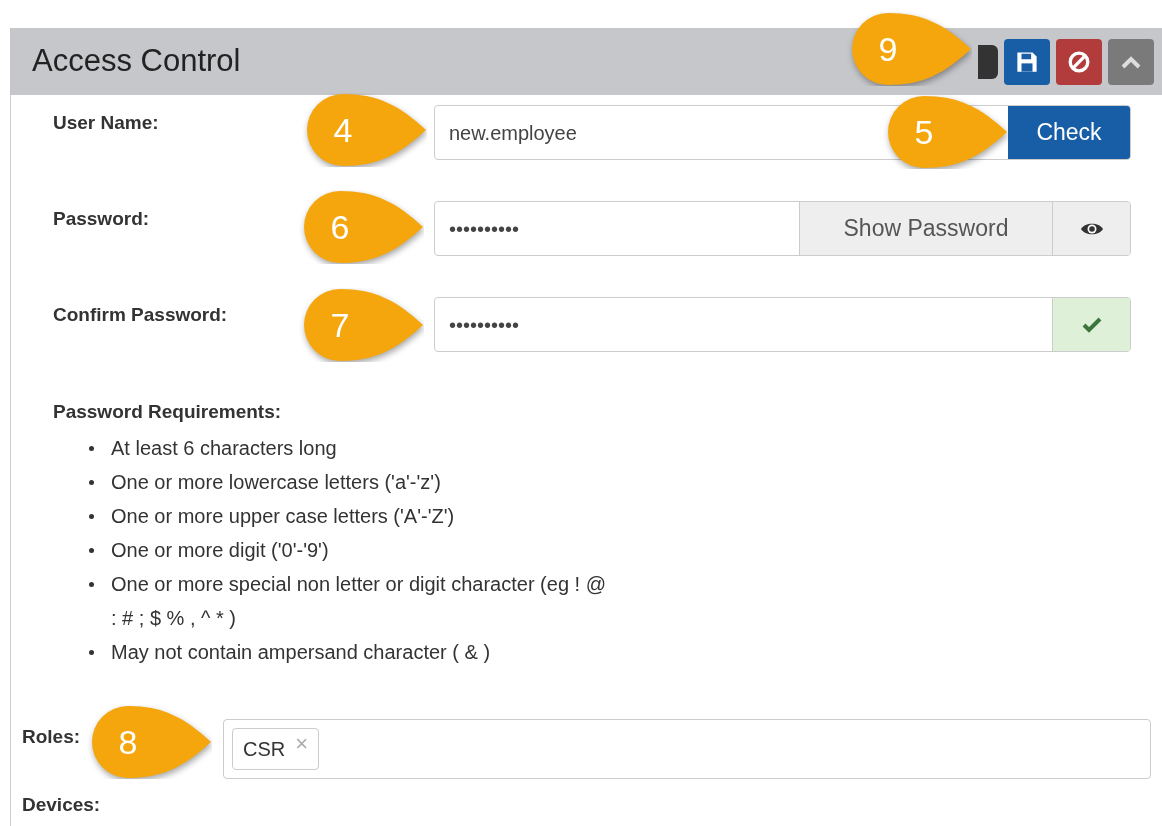 This screenshot has width=1162, height=826. I want to click on save-button, so click(1027, 61).